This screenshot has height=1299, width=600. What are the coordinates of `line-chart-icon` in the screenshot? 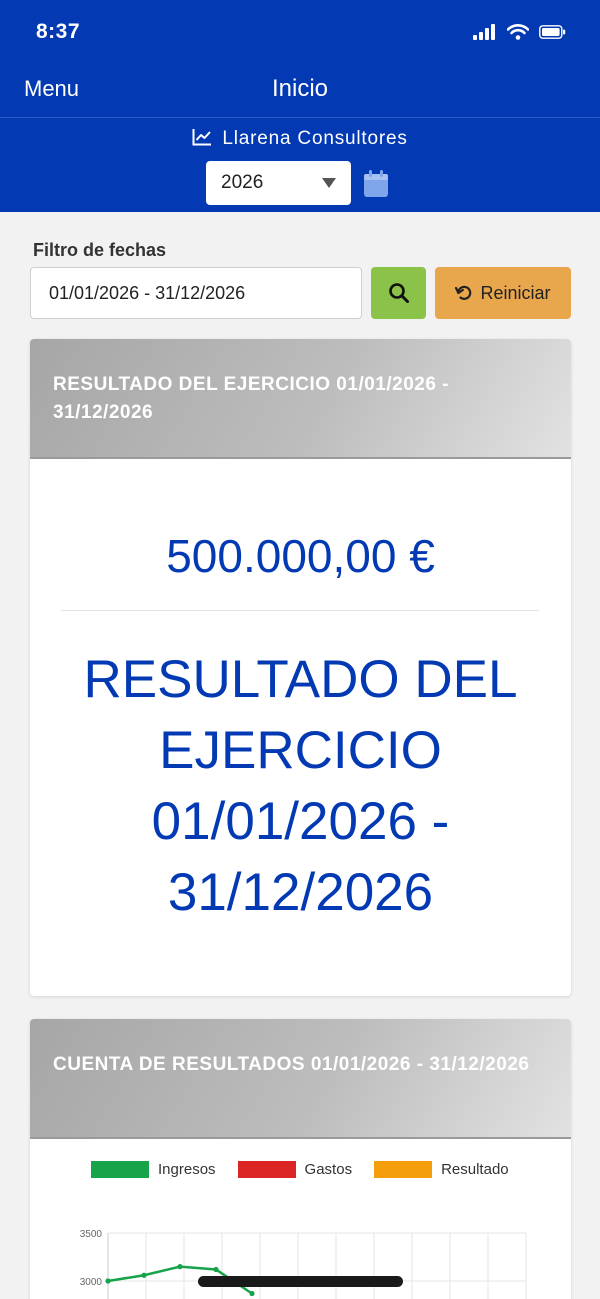 It's located at (202, 137).